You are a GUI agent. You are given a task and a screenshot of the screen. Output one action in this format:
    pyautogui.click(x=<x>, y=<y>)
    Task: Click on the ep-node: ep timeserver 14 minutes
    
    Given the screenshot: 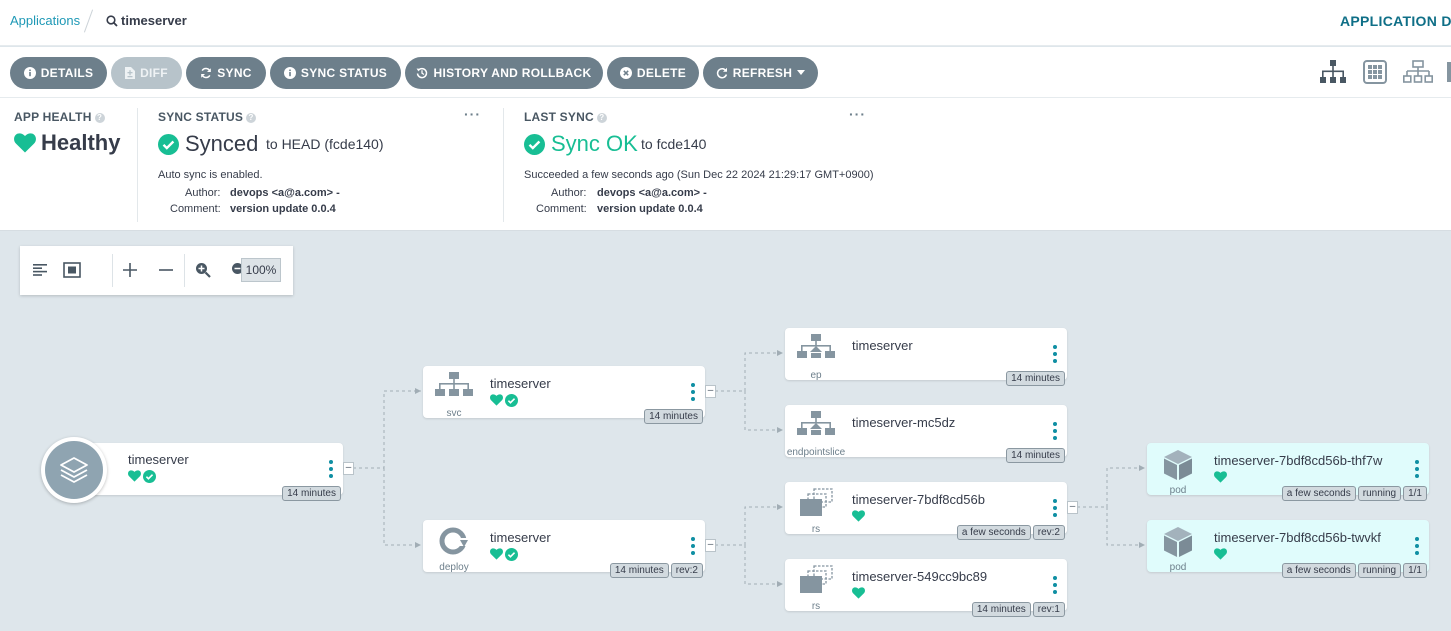 What is the action you would take?
    pyautogui.click(x=926, y=357)
    